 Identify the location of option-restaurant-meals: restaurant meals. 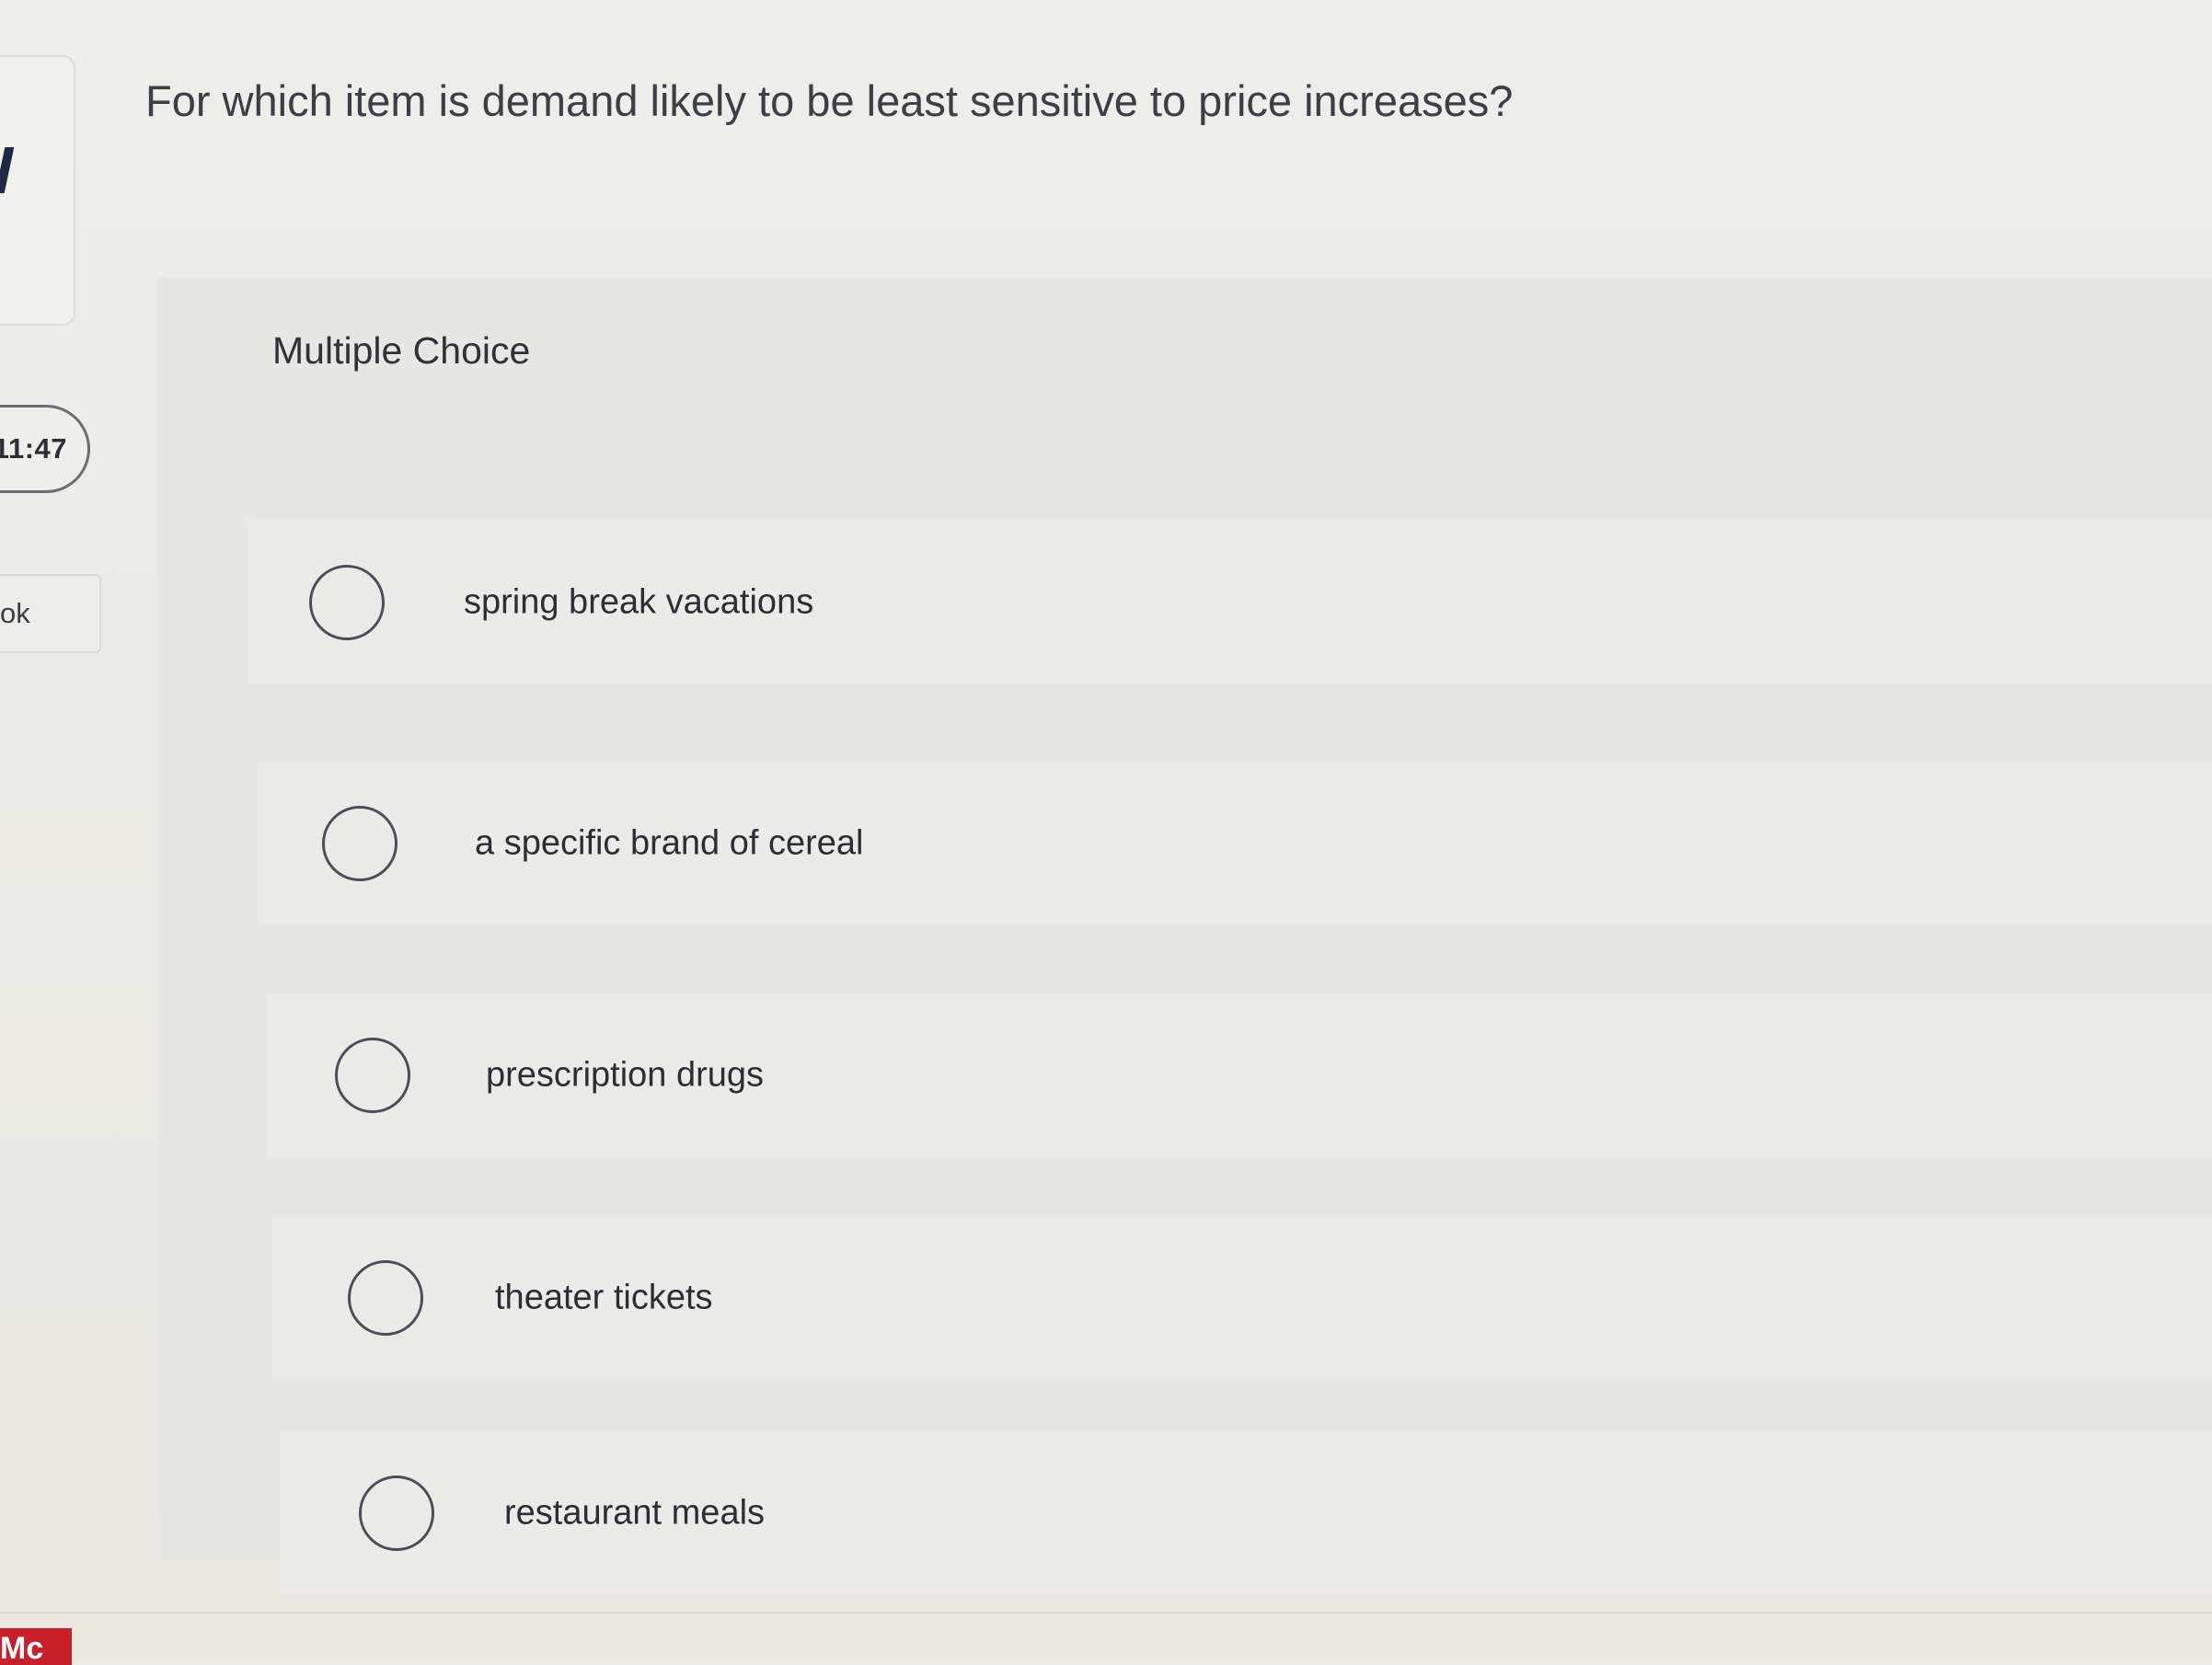
(1246, 1513).